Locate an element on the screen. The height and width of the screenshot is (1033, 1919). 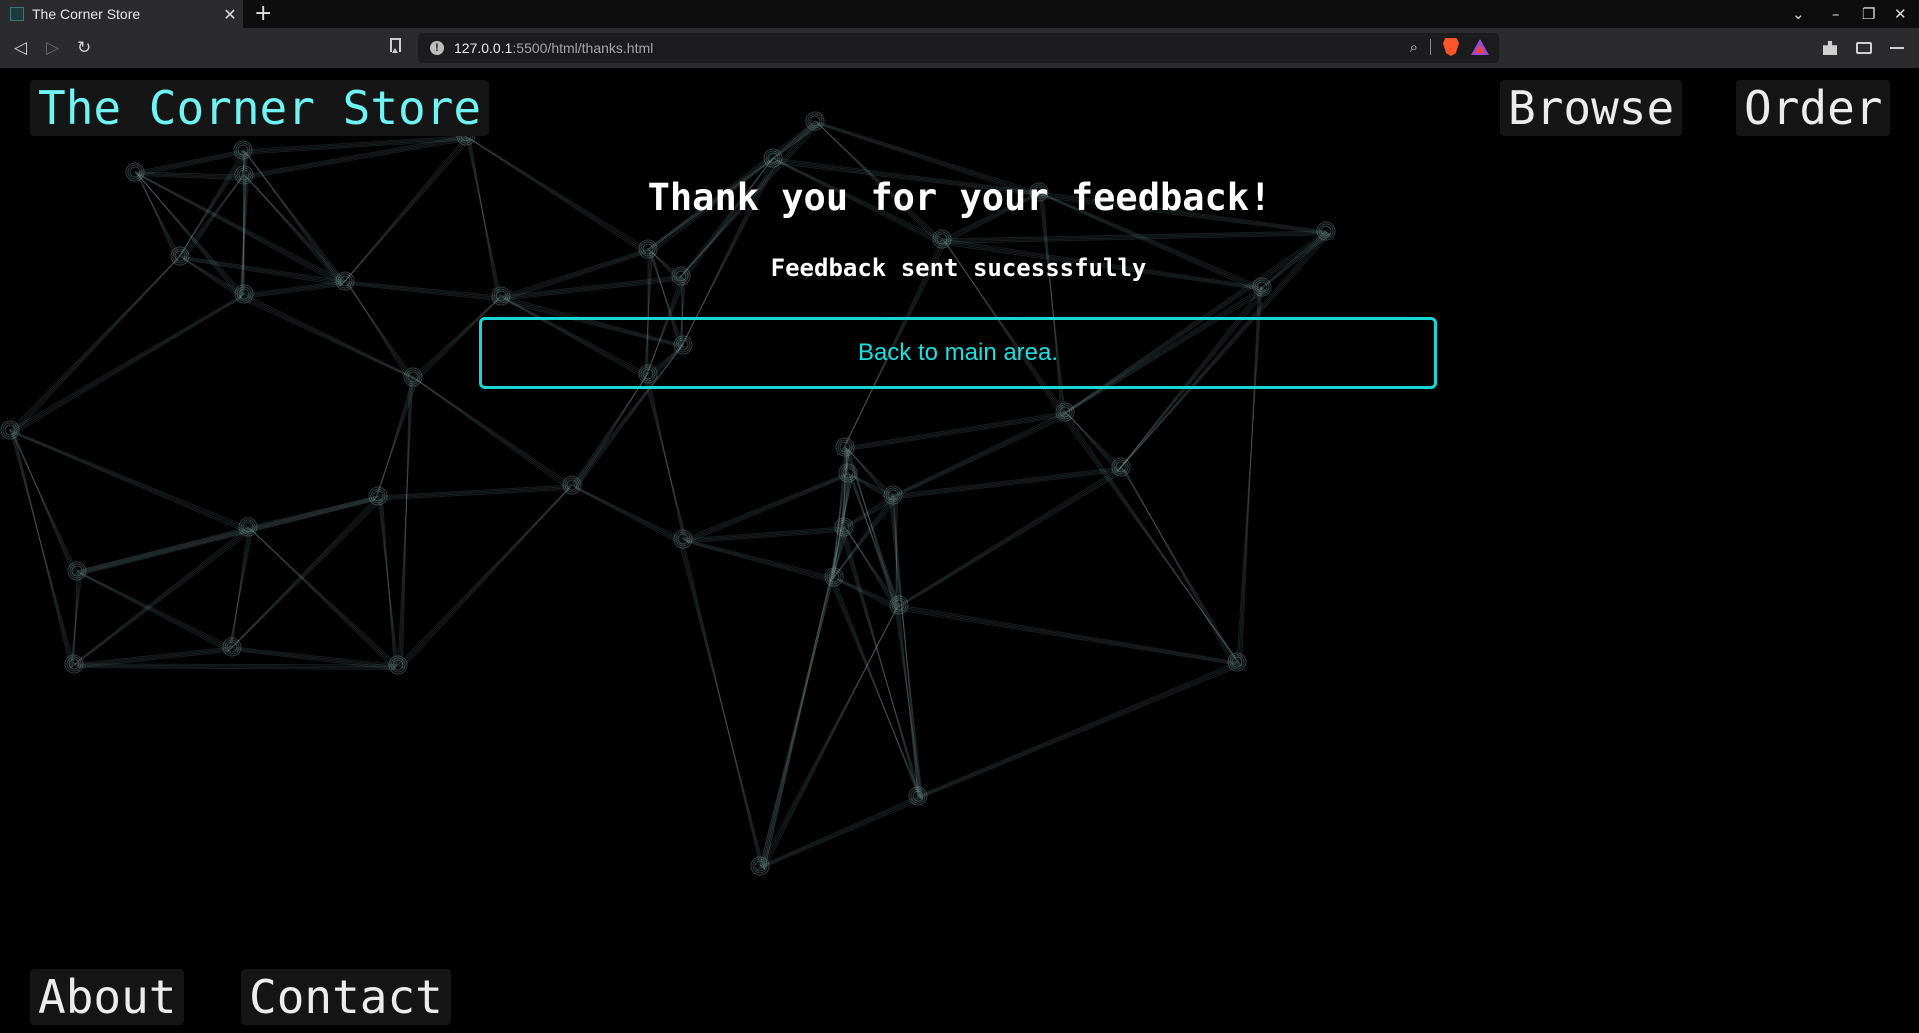
nav-contact: Contact is located at coordinates (346, 997).